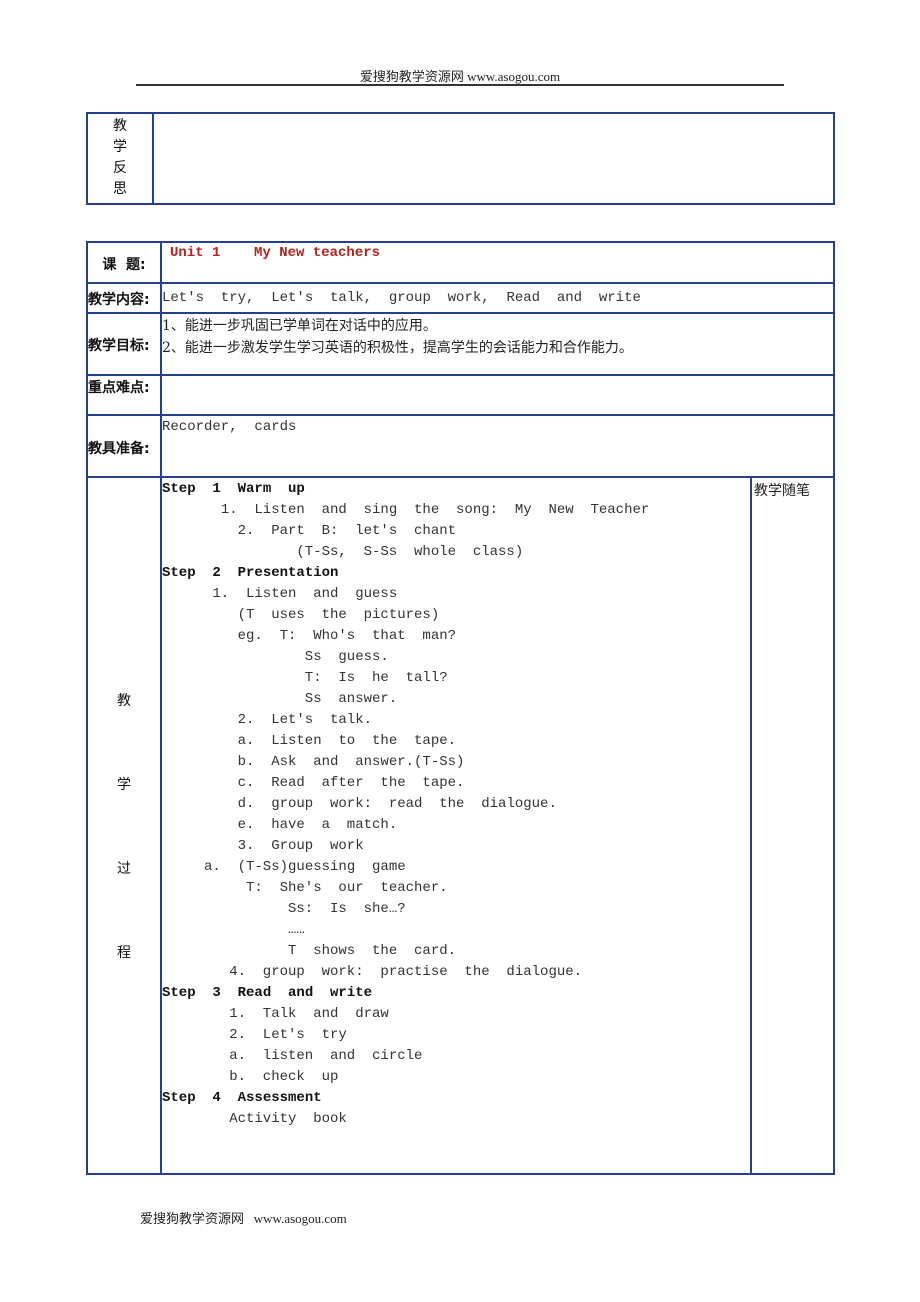 The height and width of the screenshot is (1302, 920). I want to click on objective-item: 1、能进一步巩固已学单词在对话中的应用。, so click(299, 326).